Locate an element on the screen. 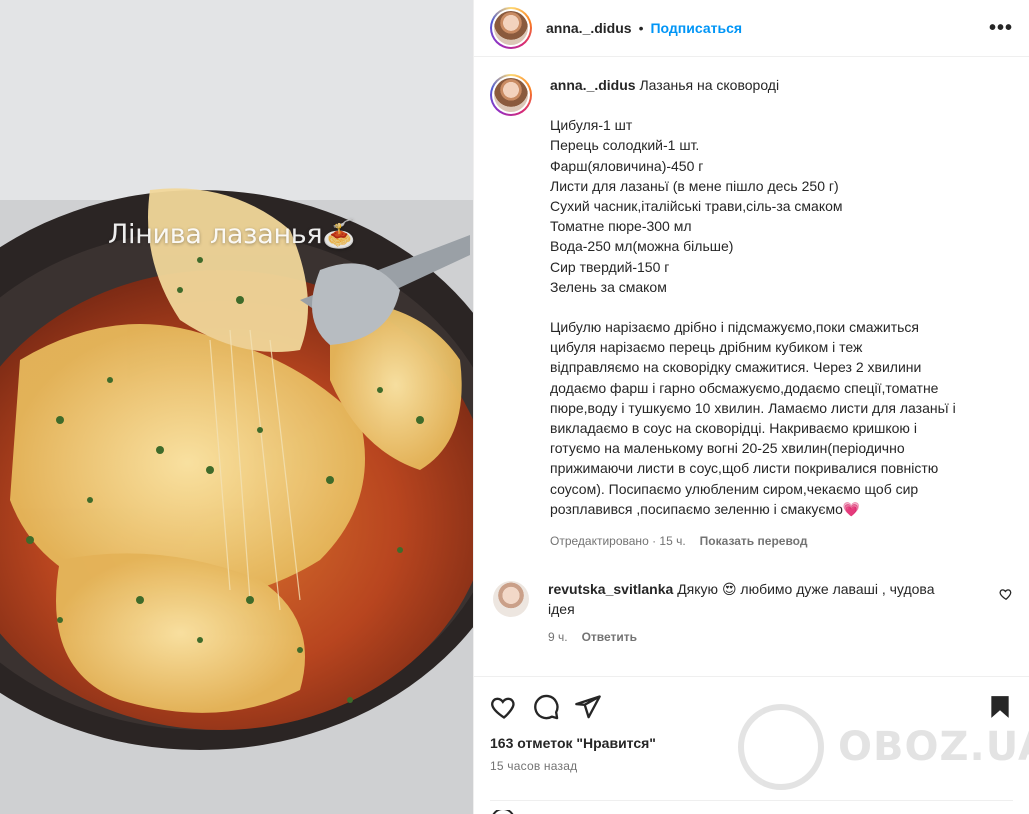 Image resolution: width=1029 pixels, height=814 pixels. commenter-username: revutska_svitlanka is located at coordinates (610, 589).